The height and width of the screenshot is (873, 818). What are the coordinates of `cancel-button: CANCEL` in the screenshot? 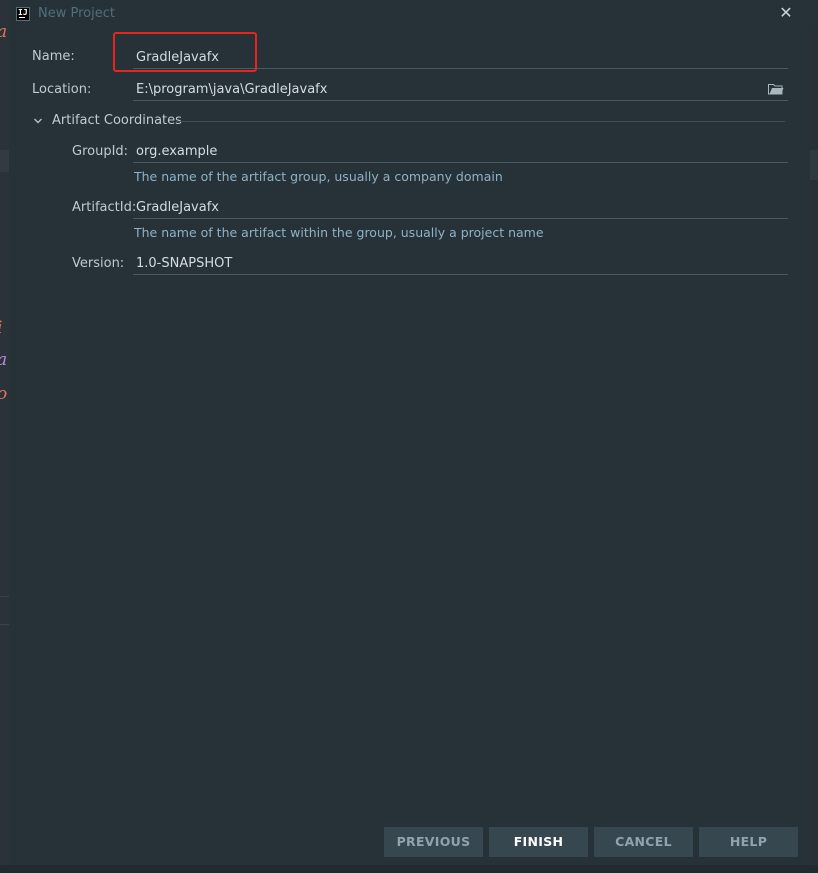 It's located at (643, 842).